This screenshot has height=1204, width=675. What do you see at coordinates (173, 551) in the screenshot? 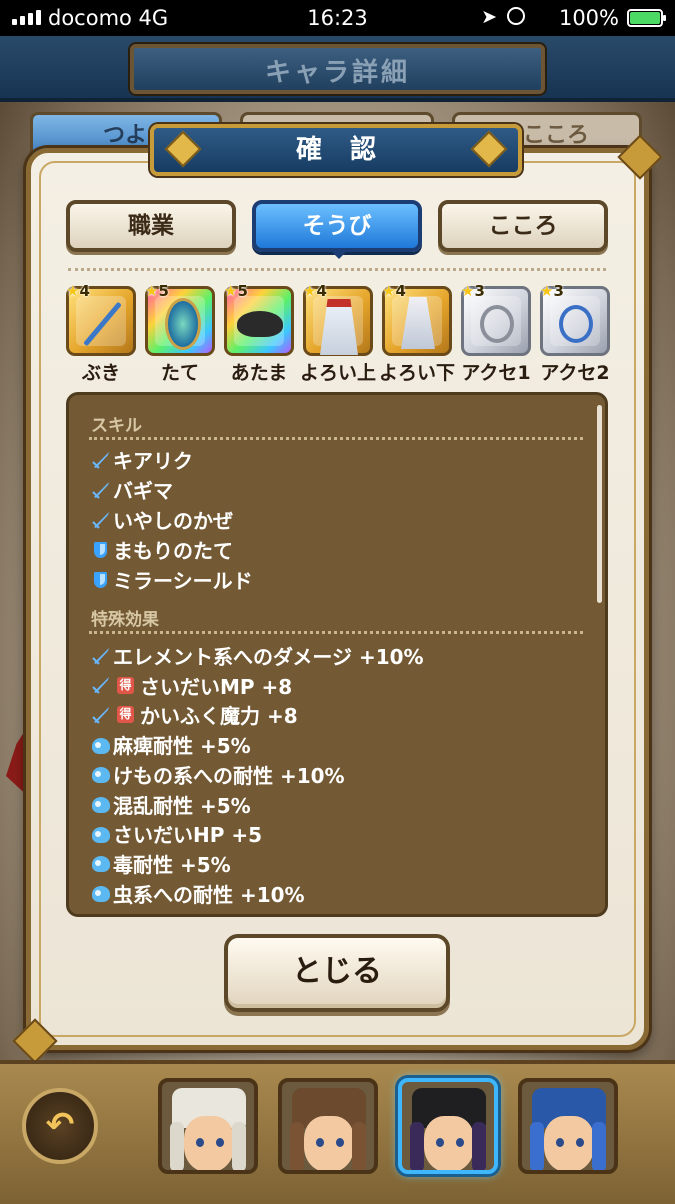
I see `list-item-text: まもりのたて` at bounding box center [173, 551].